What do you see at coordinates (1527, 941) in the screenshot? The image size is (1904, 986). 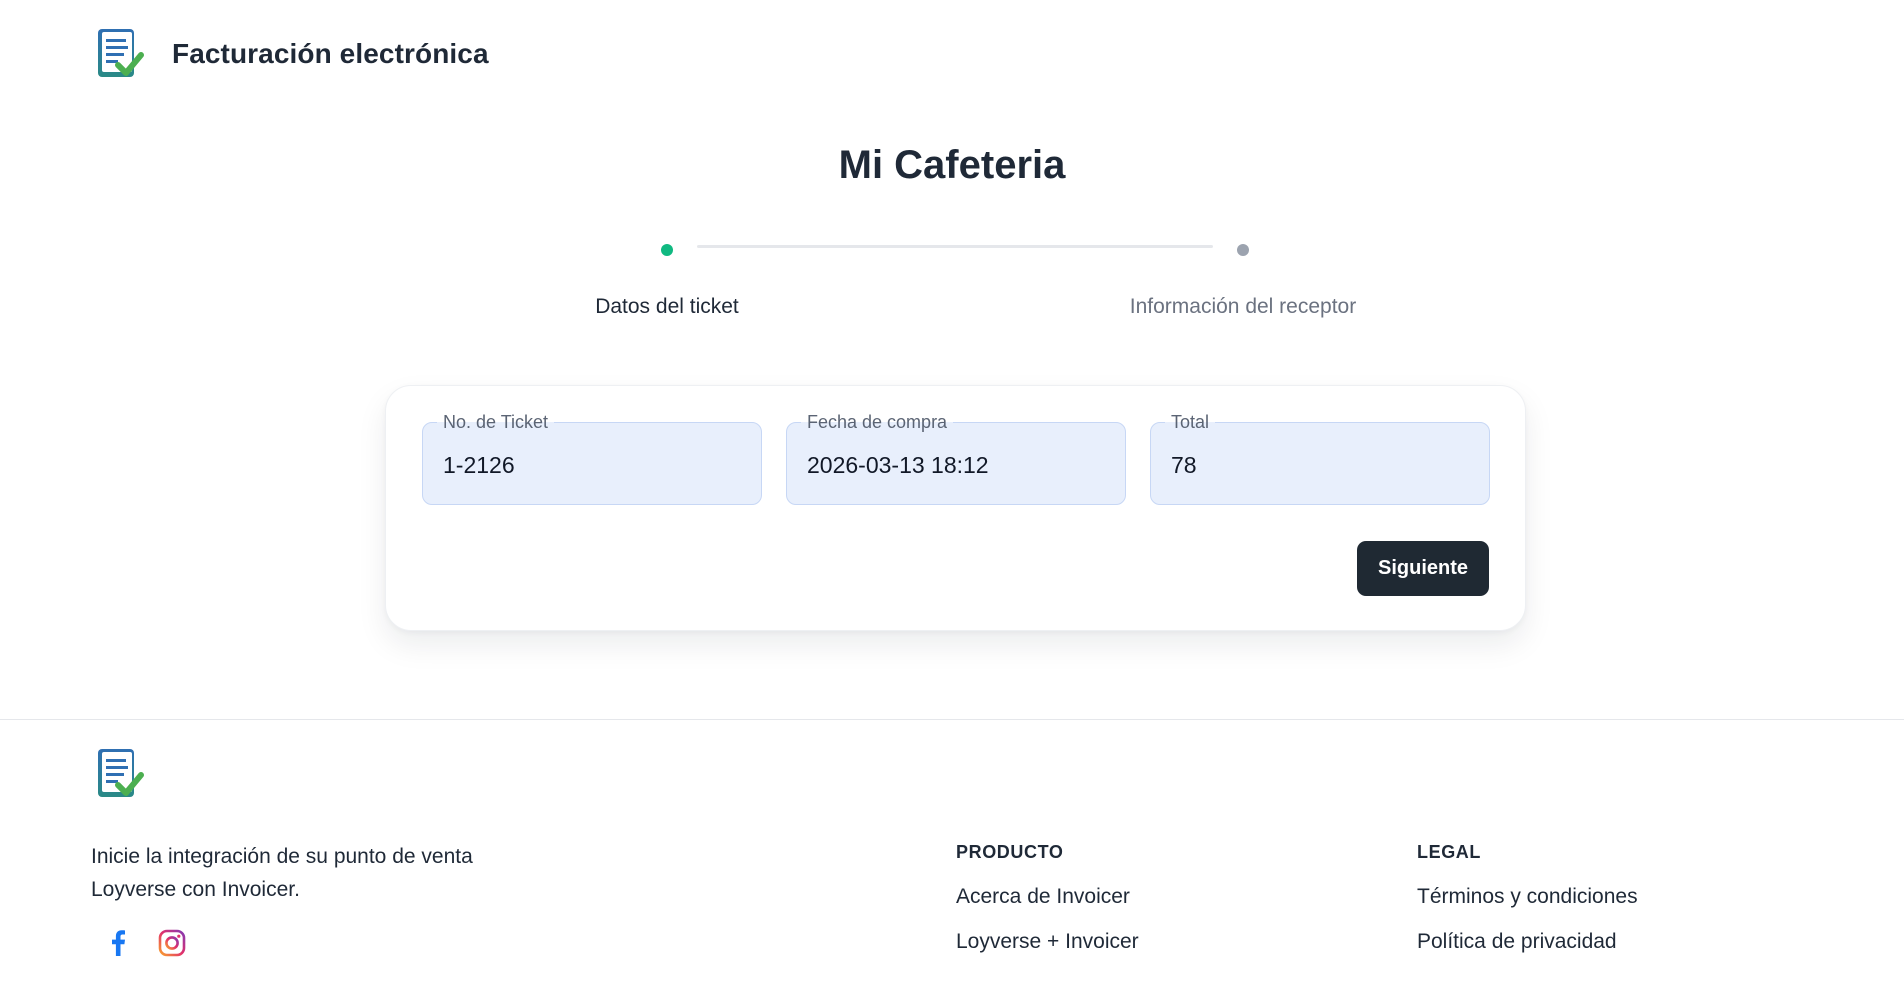 I see `link-privacy: Política de privacidad` at bounding box center [1527, 941].